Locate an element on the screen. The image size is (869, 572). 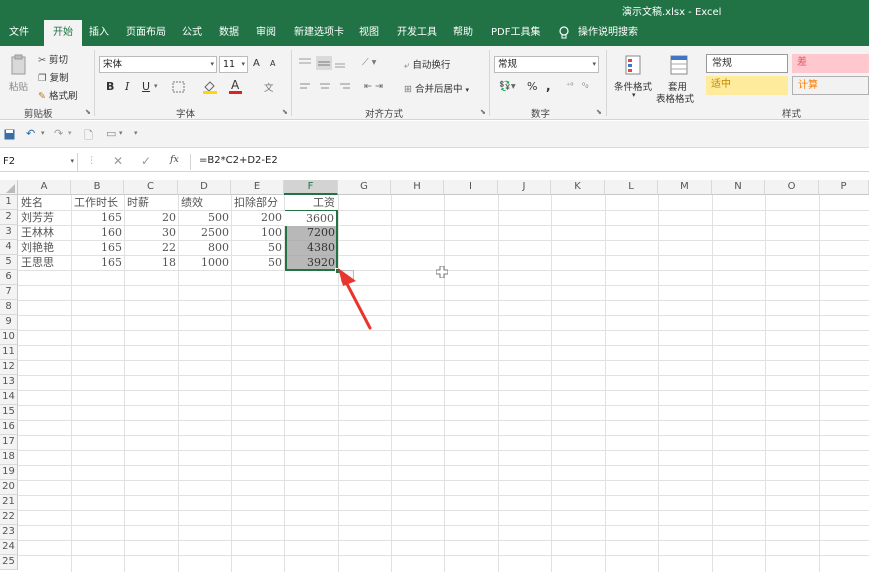
row-header: 17 is located at coordinates (9, 442).